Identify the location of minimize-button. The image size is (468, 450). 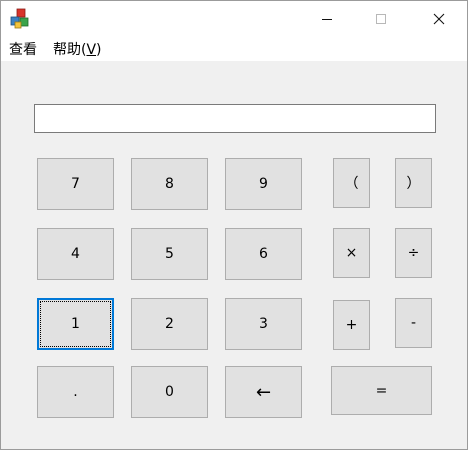
(327, 19).